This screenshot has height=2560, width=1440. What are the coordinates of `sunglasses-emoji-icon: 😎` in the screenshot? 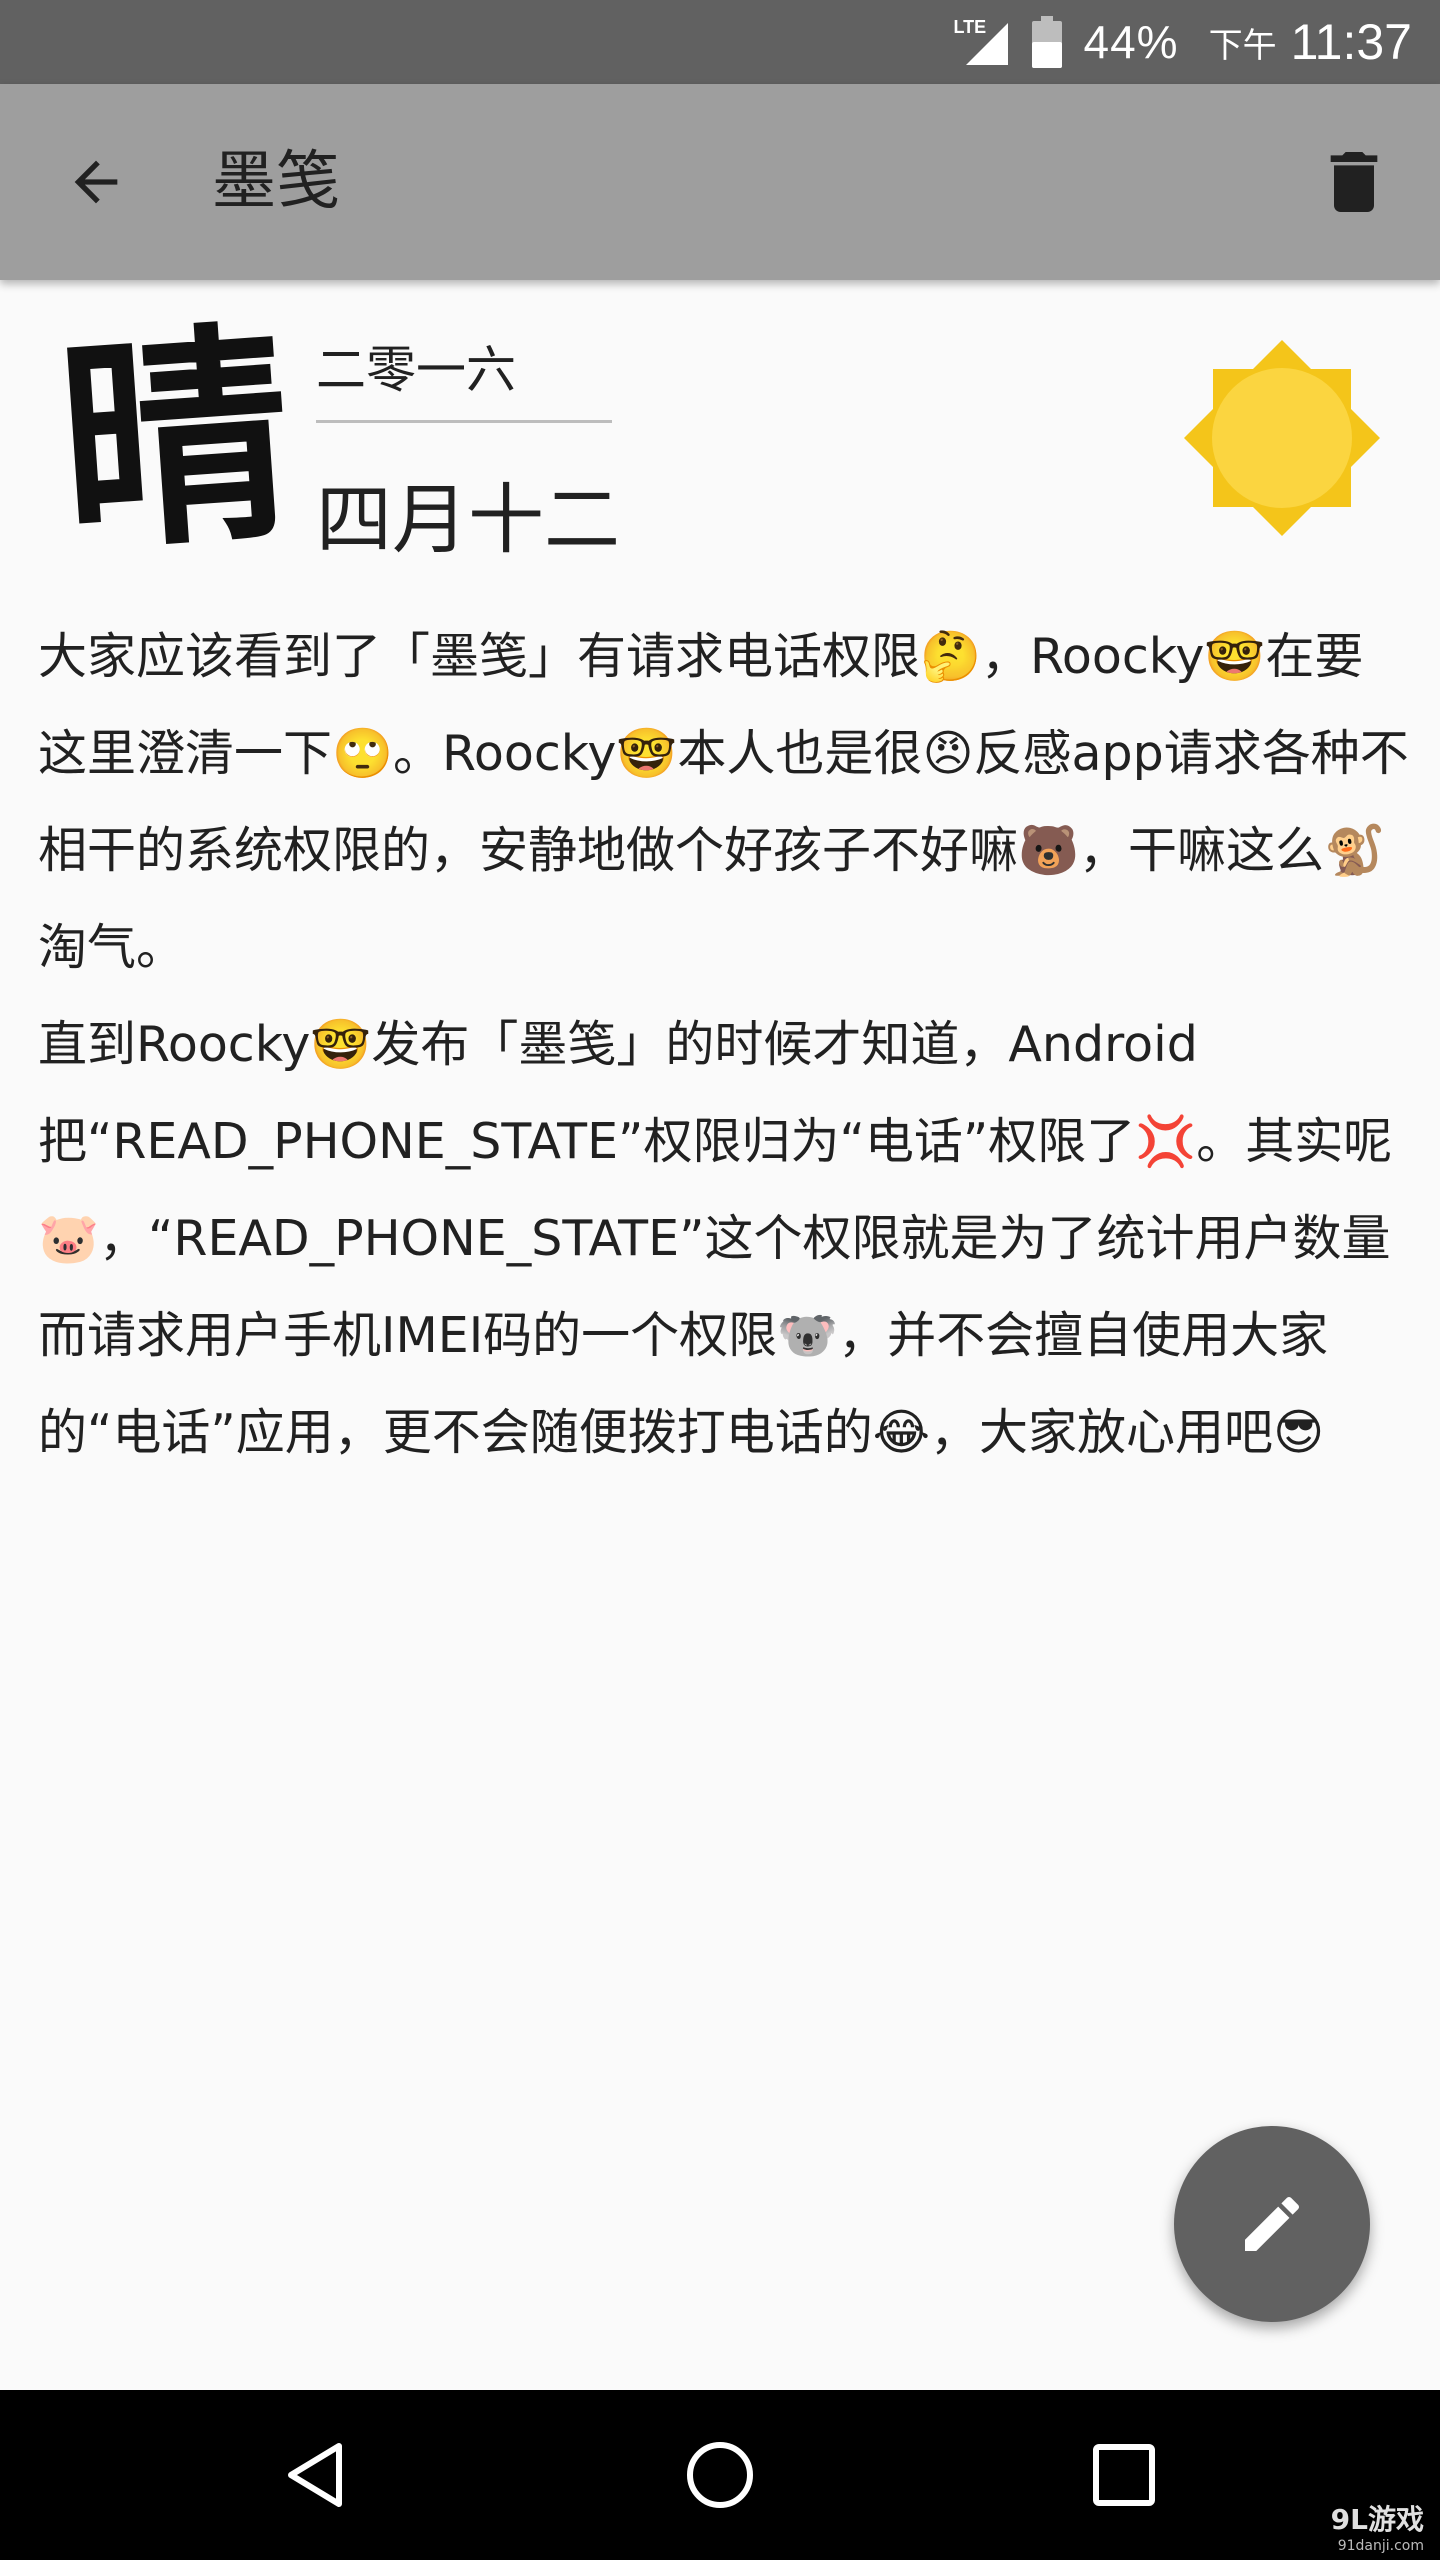 It's located at (1299, 1432).